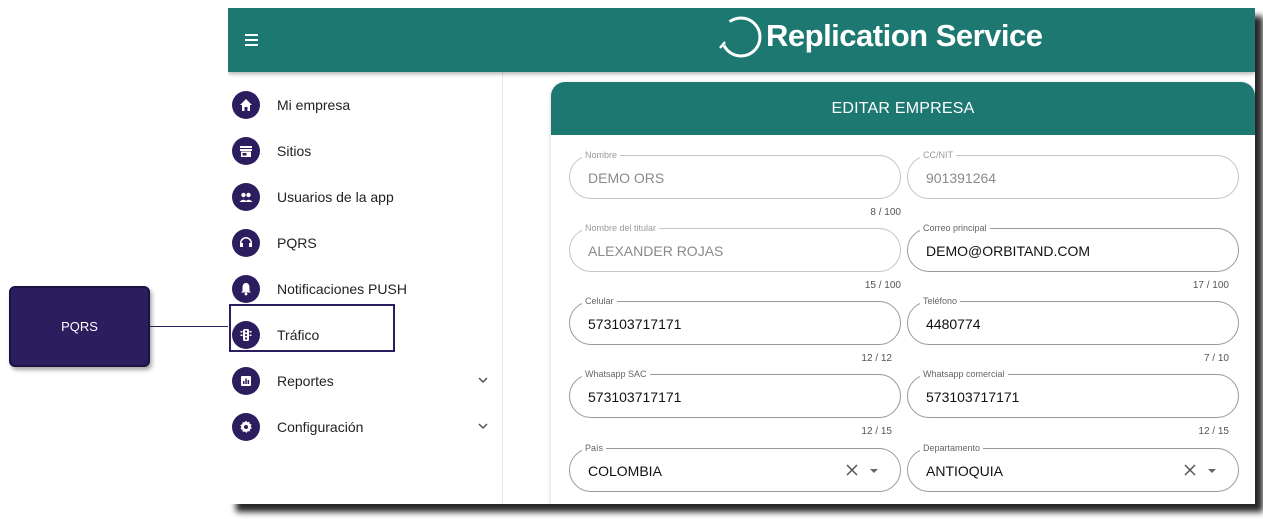 This screenshot has height=519, width=1263. Describe the element at coordinates (952, 448) in the screenshot. I see `field-label: Departamento` at that location.